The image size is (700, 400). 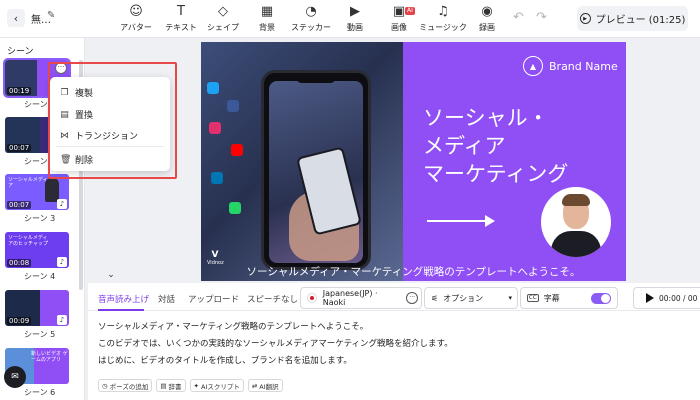 What do you see at coordinates (28, 241) in the screenshot?
I see `scene-thumb-text: ソーシャルメディアのヒッチャップ` at bounding box center [28, 241].